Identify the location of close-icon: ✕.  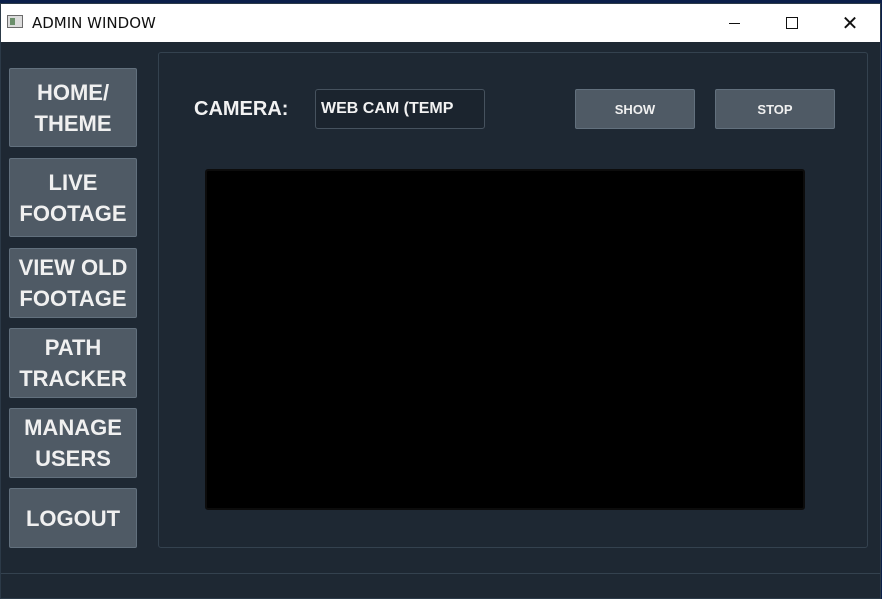
(850, 23).